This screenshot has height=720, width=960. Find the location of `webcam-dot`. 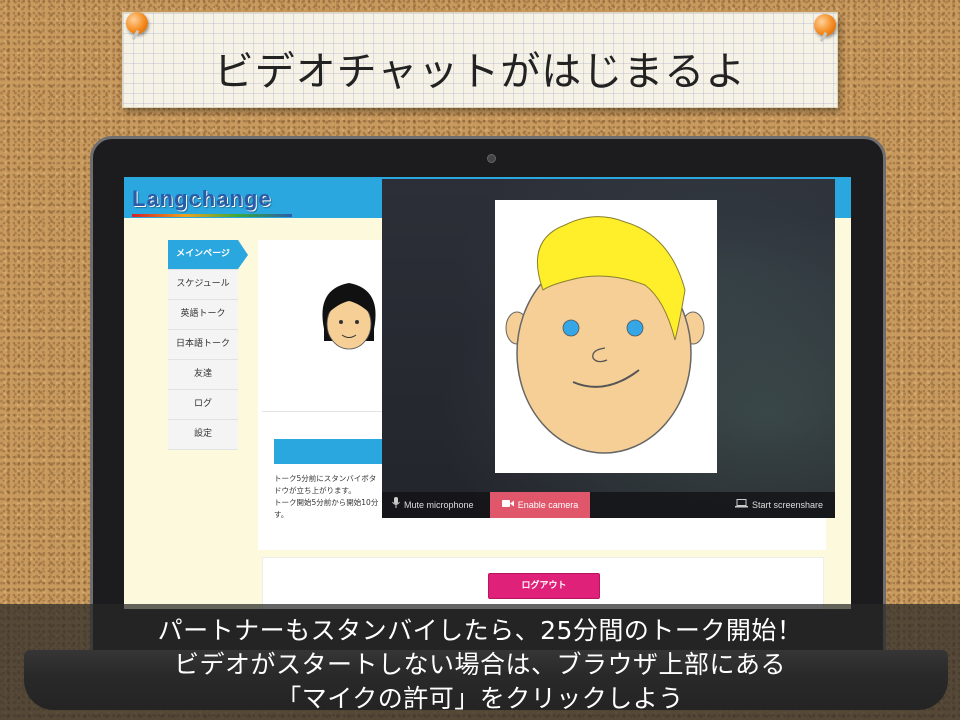

webcam-dot is located at coordinates (491, 158).